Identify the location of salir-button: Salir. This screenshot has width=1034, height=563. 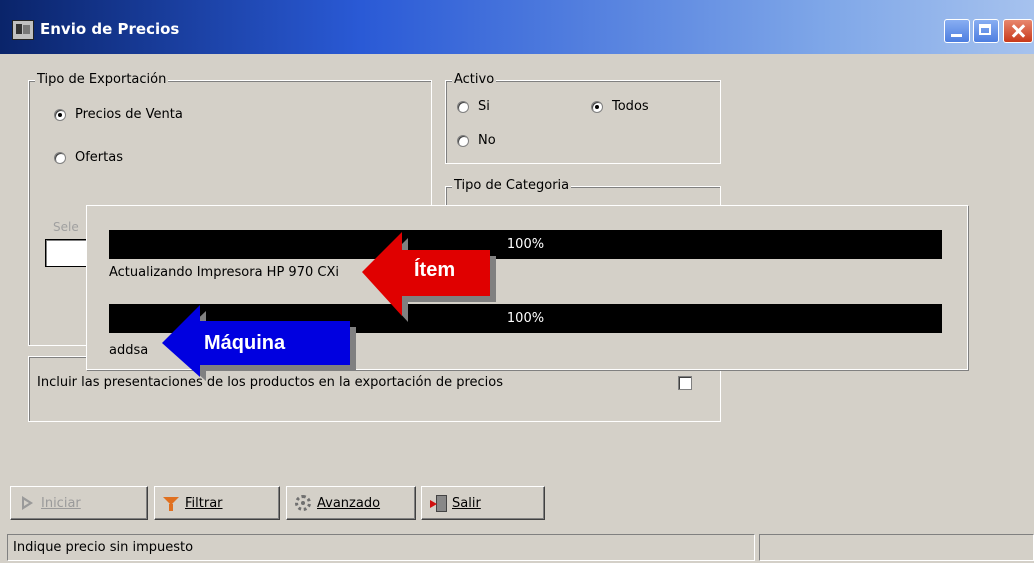
(483, 503).